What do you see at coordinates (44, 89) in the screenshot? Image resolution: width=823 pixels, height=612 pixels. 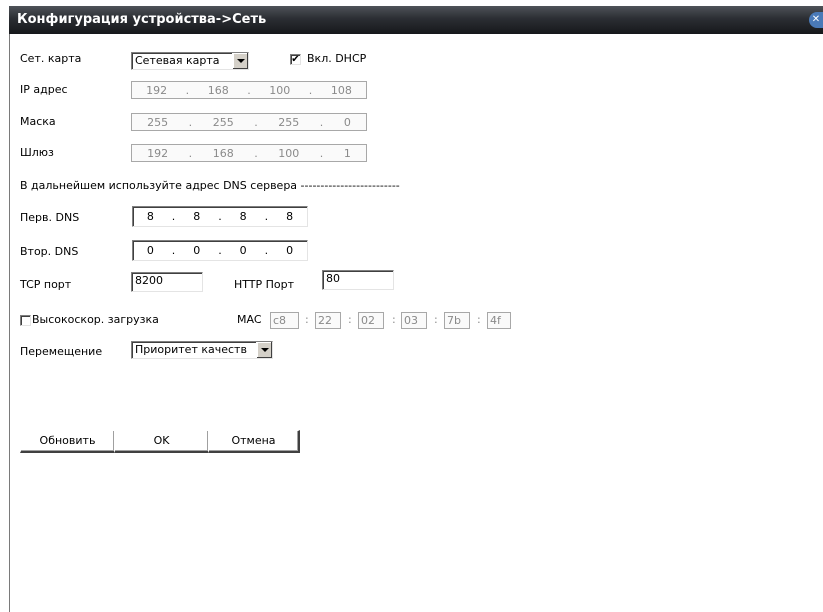 I see `ip-label: IP адрес` at bounding box center [44, 89].